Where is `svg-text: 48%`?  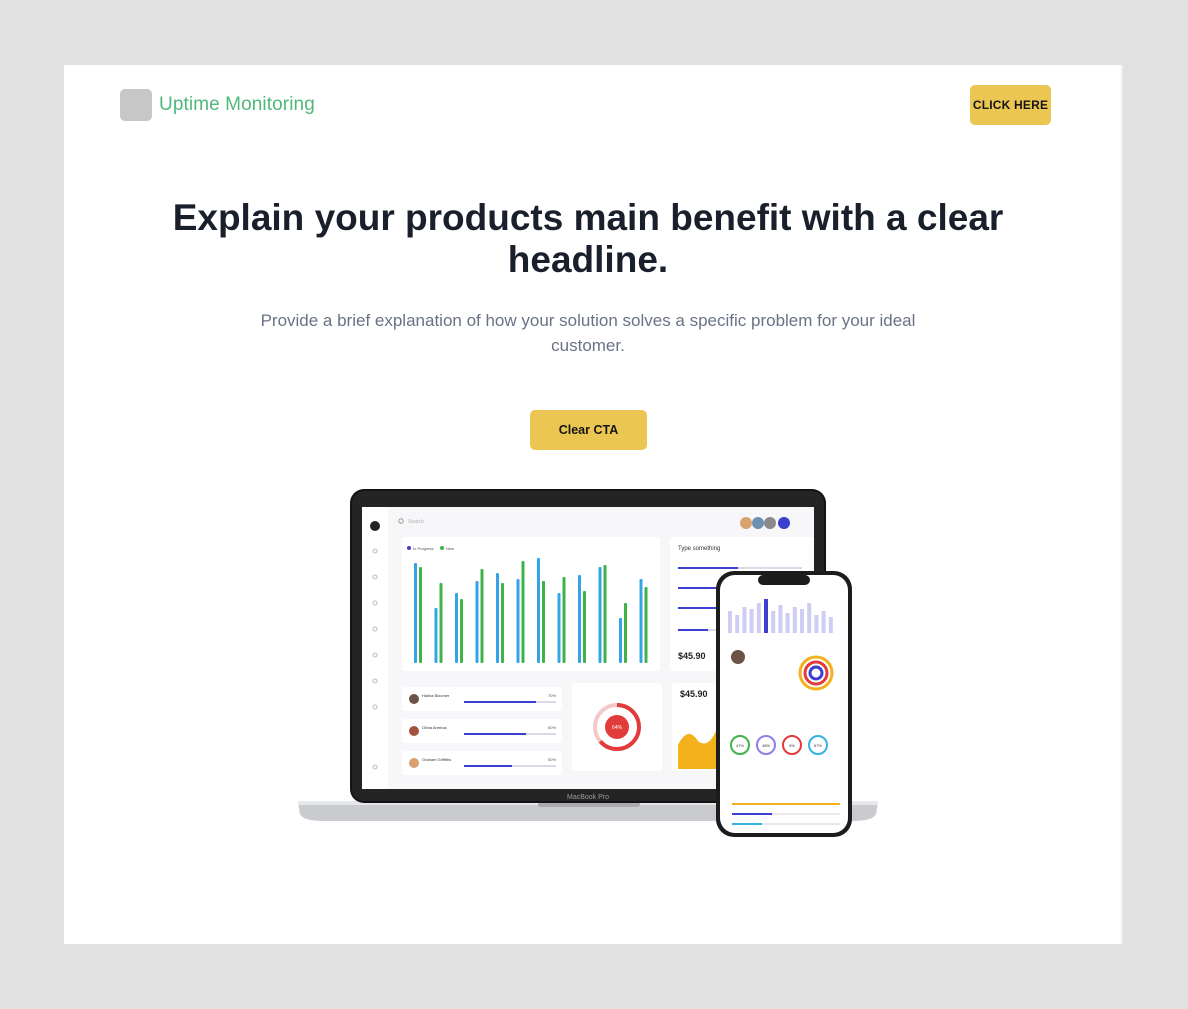 svg-text: 48% is located at coordinates (766, 745).